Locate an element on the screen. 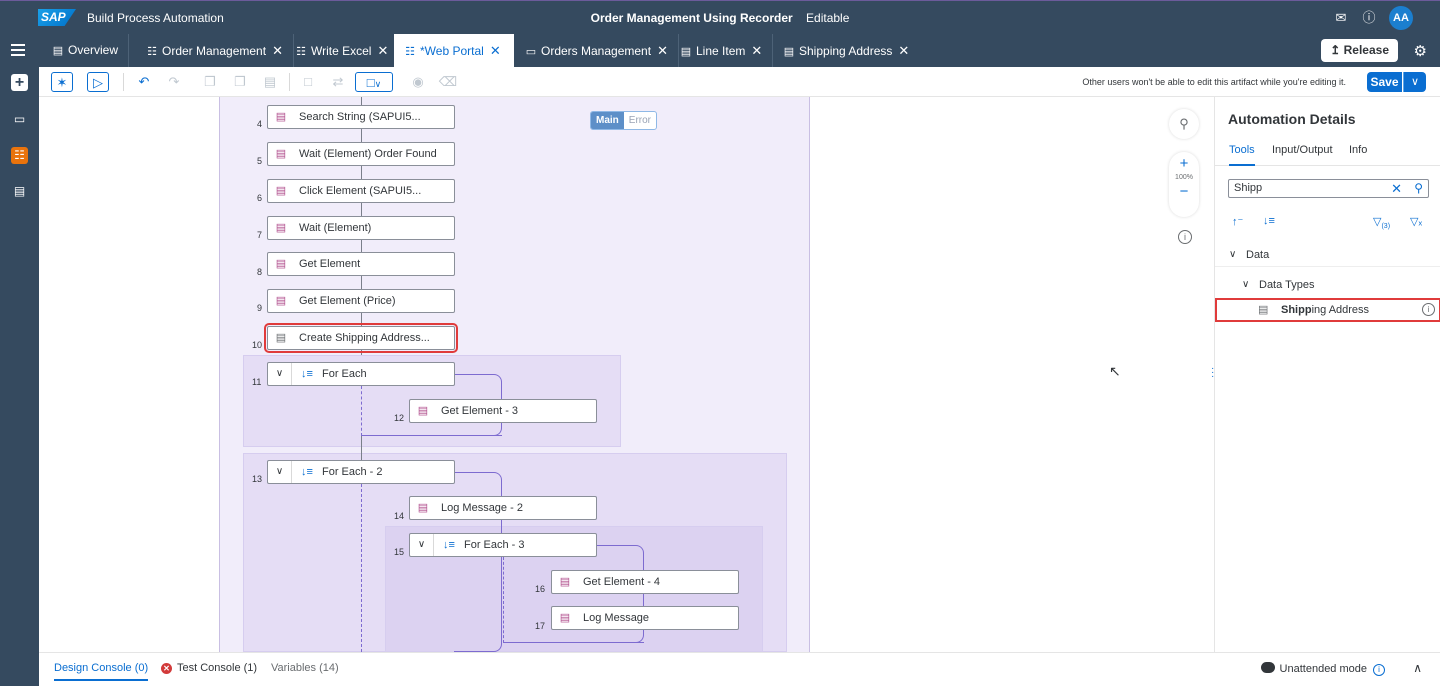 This screenshot has width=1440, height=686. tools-search-input: Shipp ✕ ⚲ is located at coordinates (1328, 188).